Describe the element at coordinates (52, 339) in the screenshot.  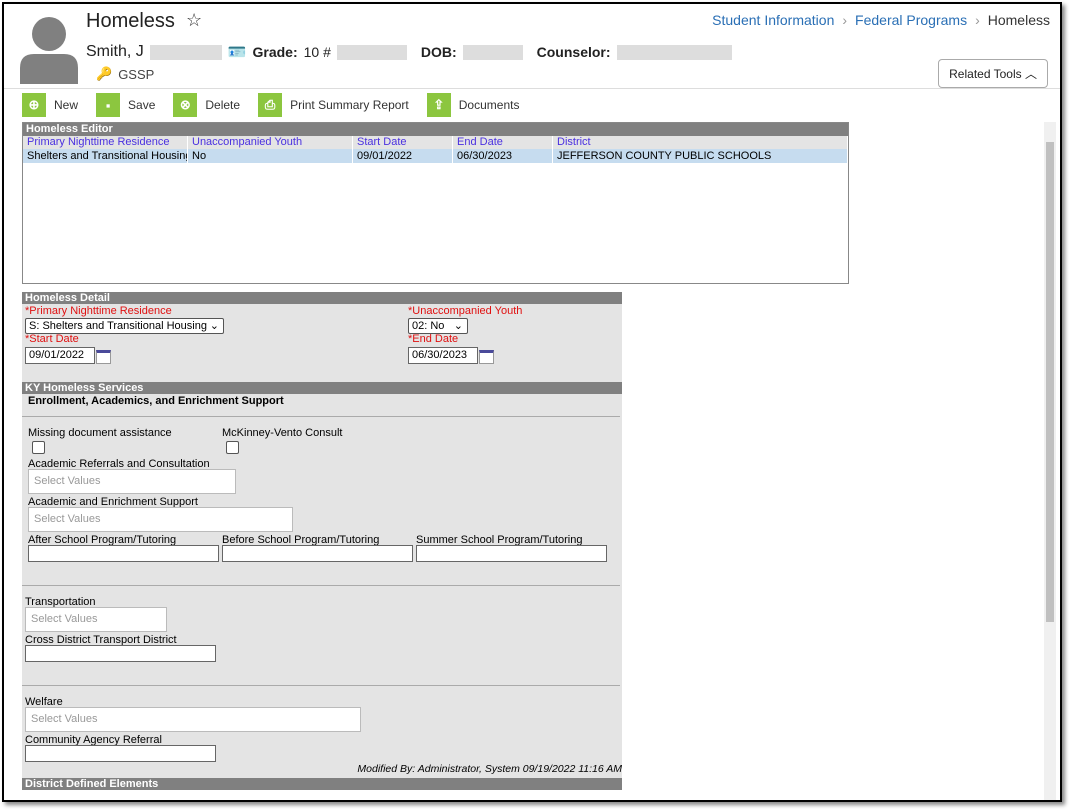
I see `start-date-label: *Start Date` at that location.